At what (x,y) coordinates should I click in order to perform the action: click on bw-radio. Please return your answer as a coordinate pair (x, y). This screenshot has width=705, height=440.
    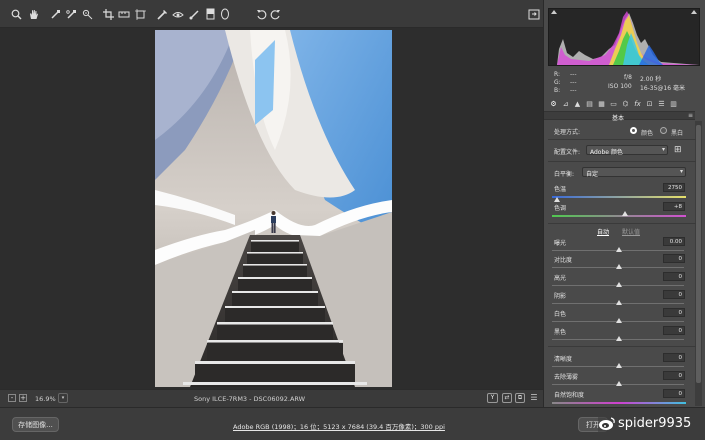
    Looking at the image, I should click on (663, 130).